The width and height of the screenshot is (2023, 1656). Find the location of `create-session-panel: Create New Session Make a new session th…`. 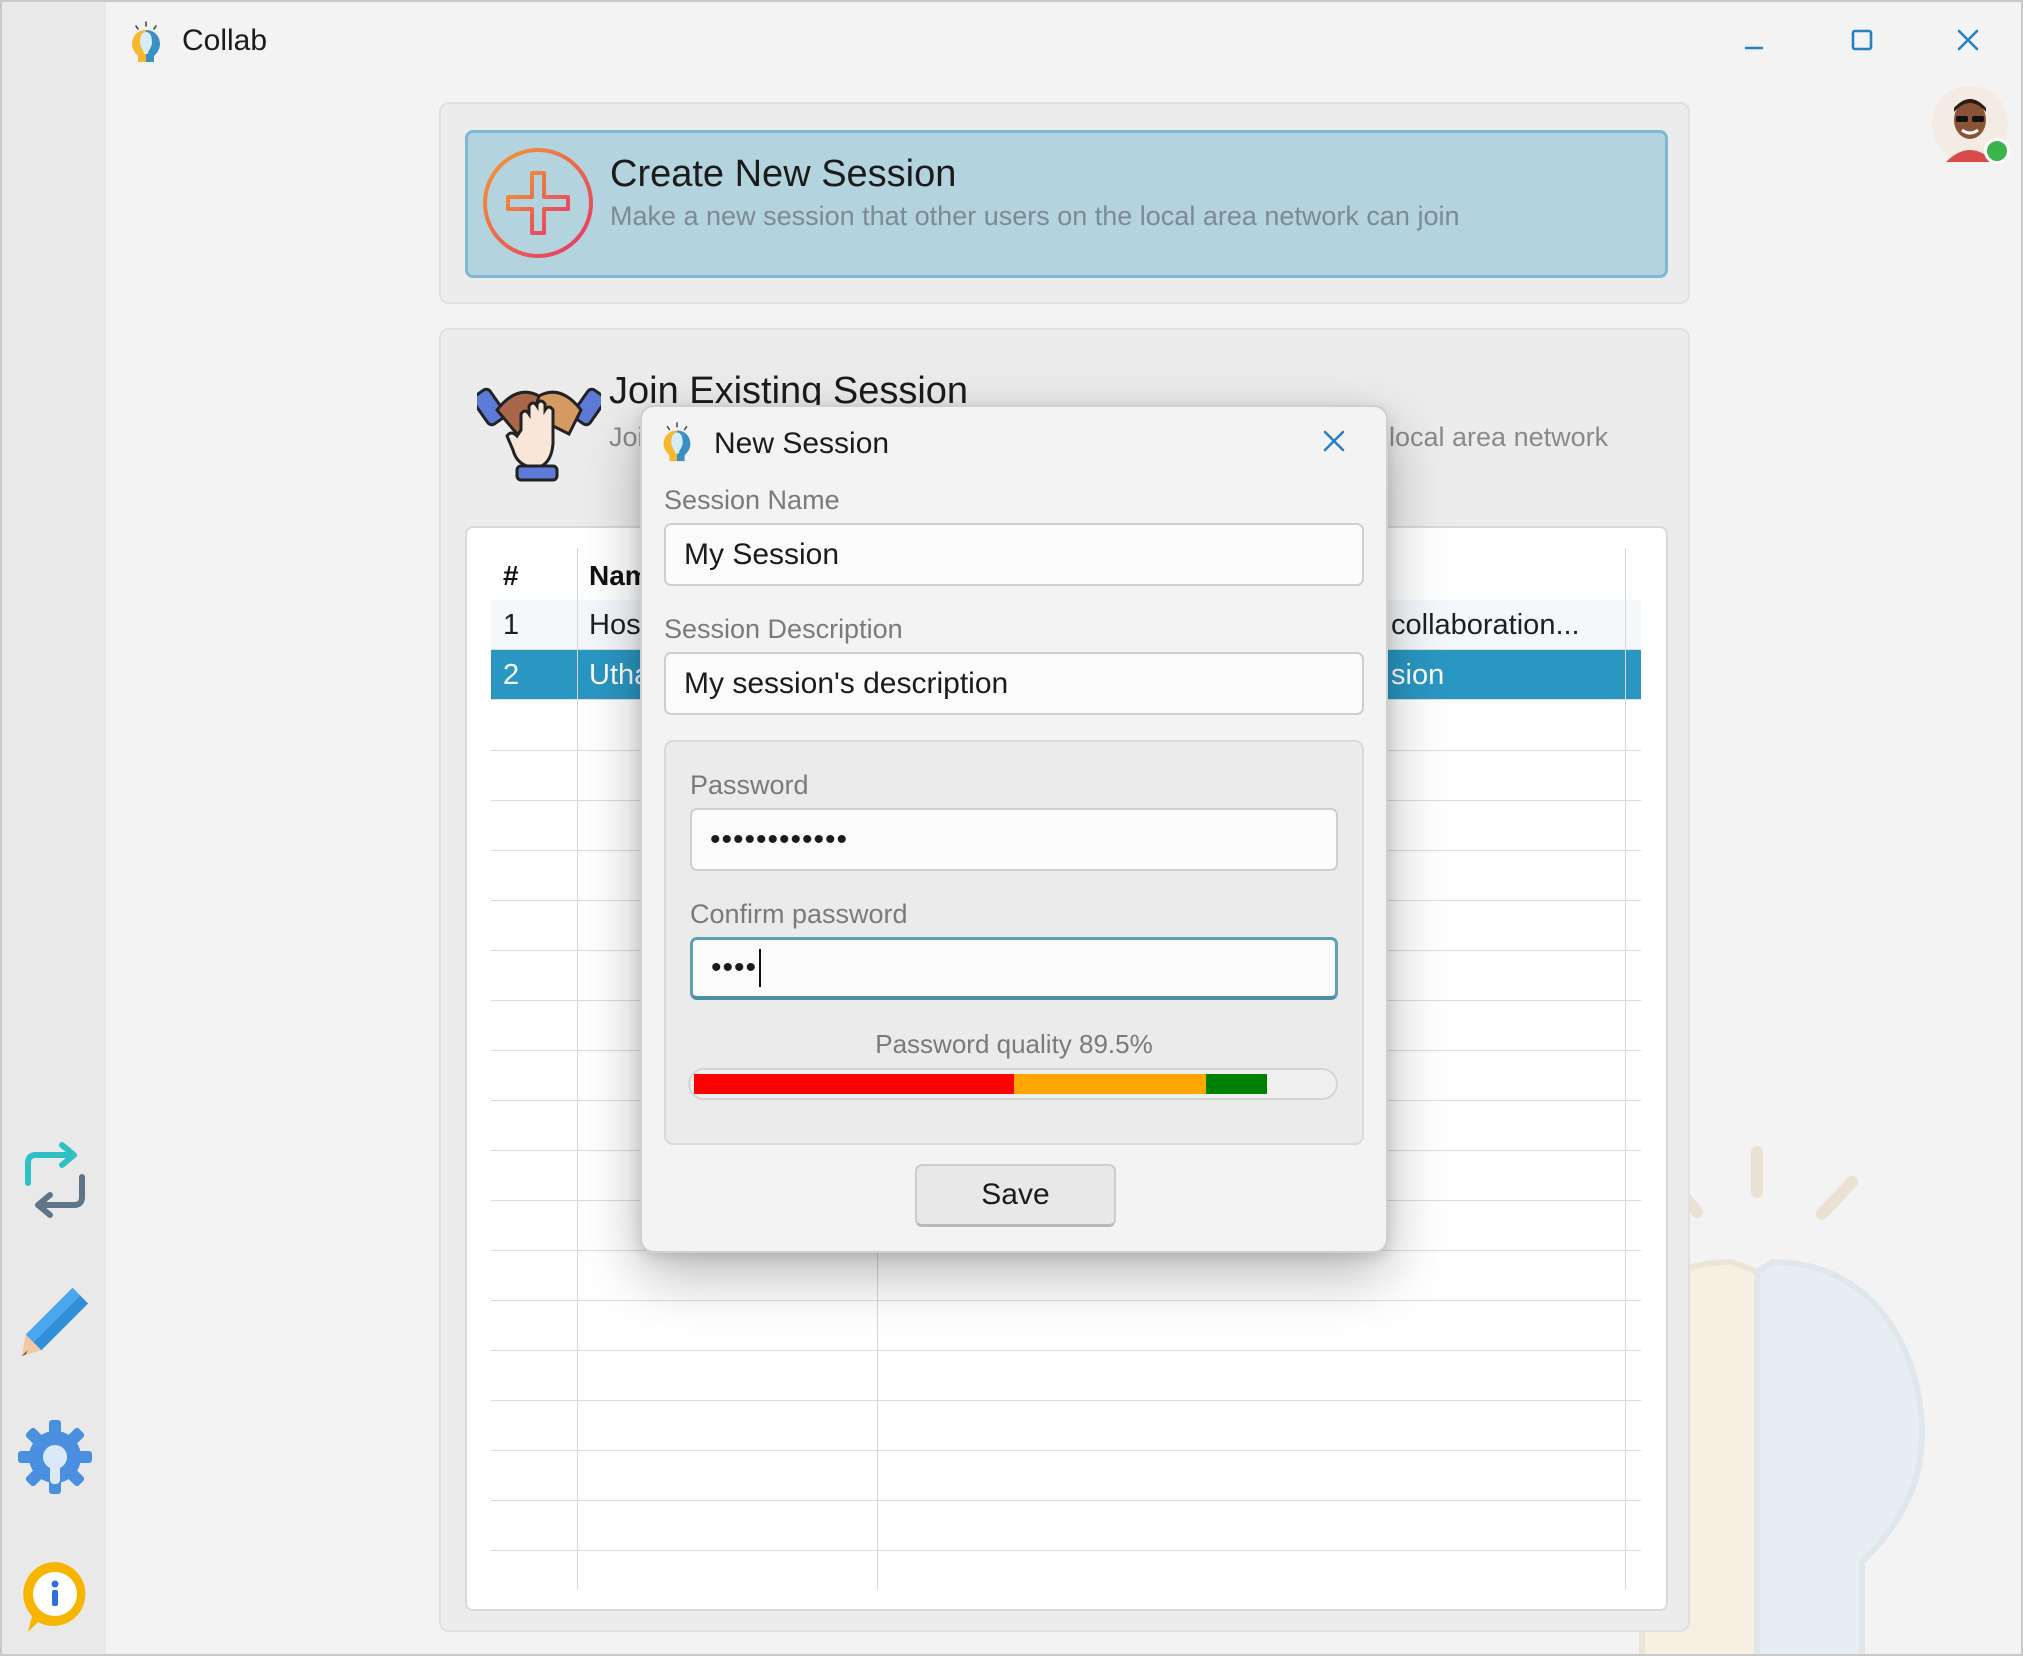

create-session-panel: Create New Session Make a new session th… is located at coordinates (1064, 203).